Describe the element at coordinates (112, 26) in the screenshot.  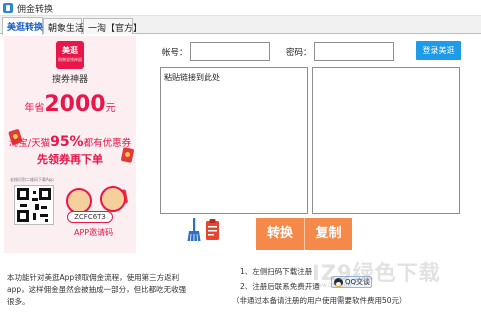
I see `tab-yitao: 一淘【官方】` at that location.